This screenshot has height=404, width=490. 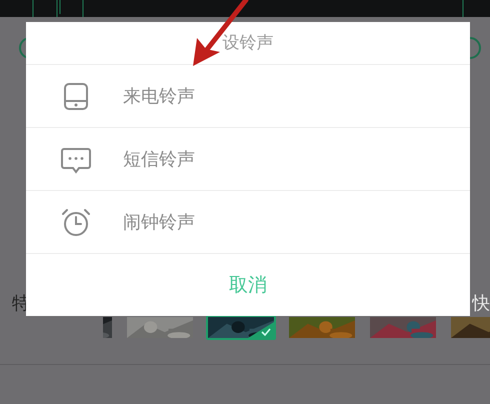 What do you see at coordinates (159, 222) in the screenshot?
I see `menu-item-label: 闹钟铃声` at bounding box center [159, 222].